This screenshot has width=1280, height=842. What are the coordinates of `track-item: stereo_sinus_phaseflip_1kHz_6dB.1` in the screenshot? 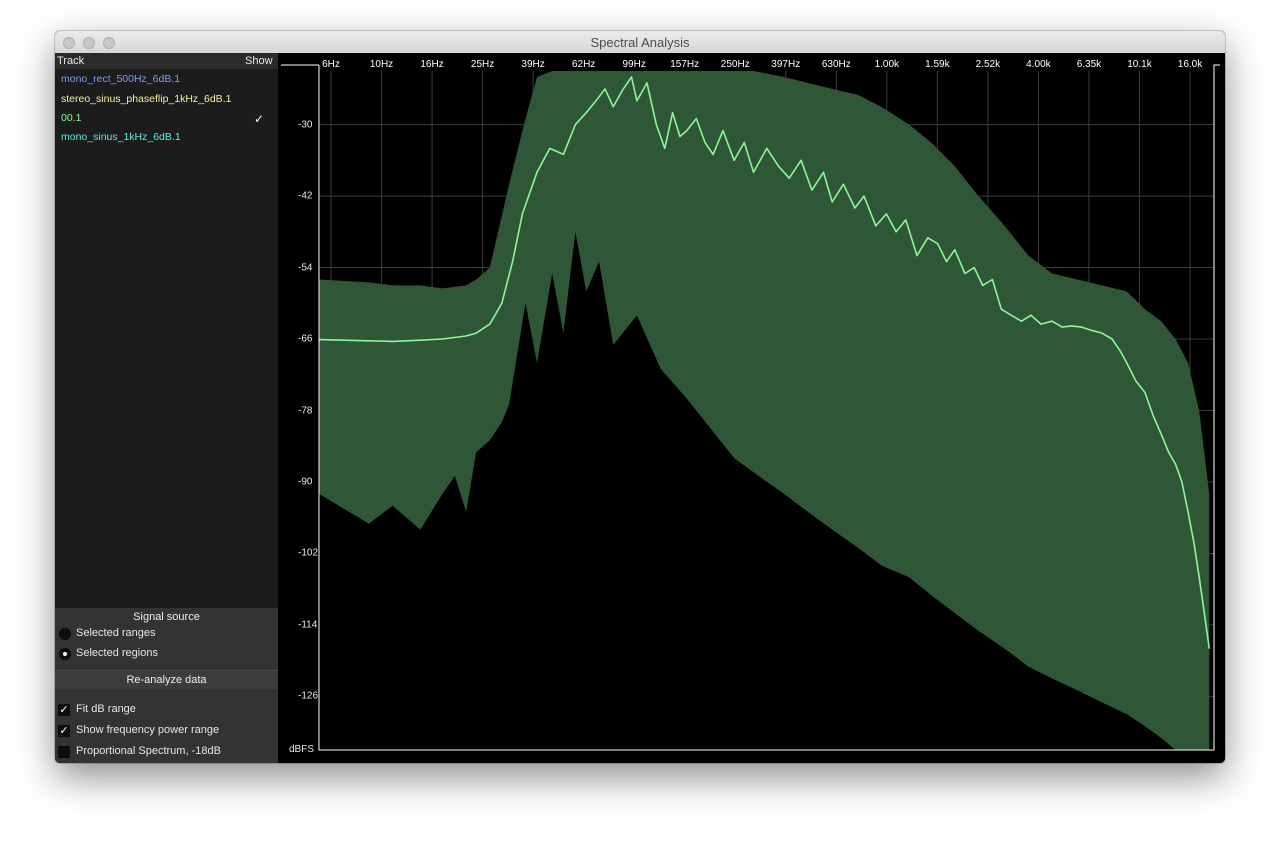 It's located at (146, 101).